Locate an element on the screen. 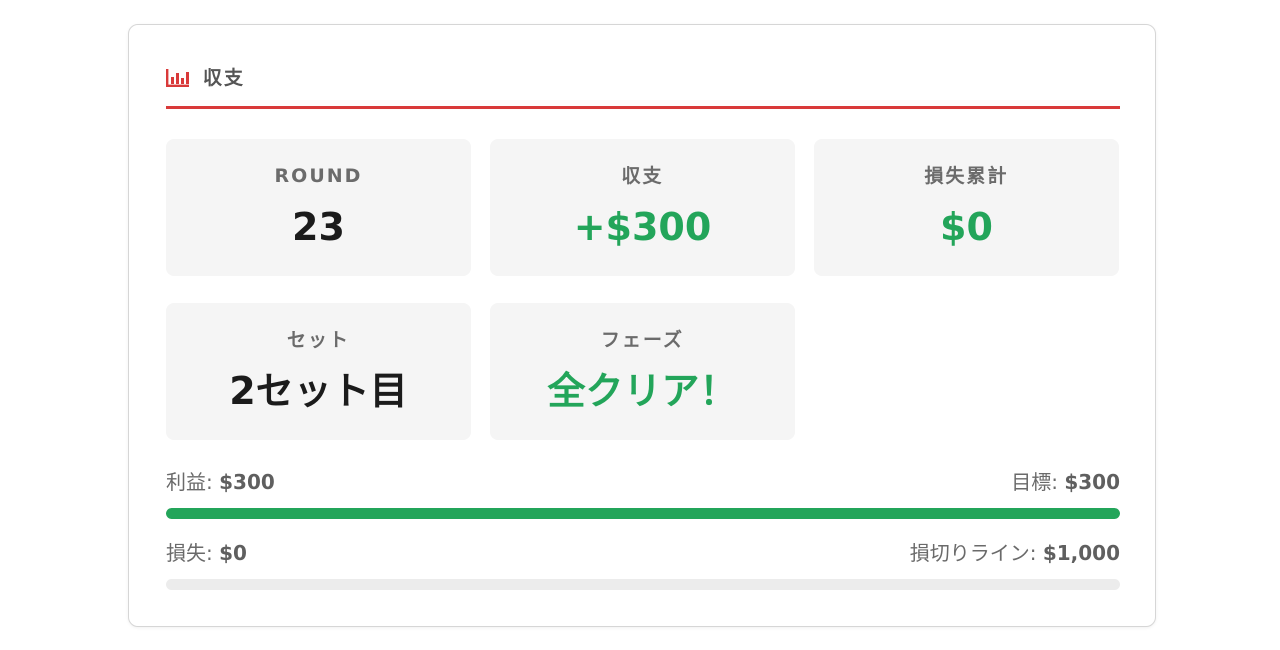 This screenshot has height=650, width=1280. stat-phase: フェーズ 全クリア！ is located at coordinates (642, 371).